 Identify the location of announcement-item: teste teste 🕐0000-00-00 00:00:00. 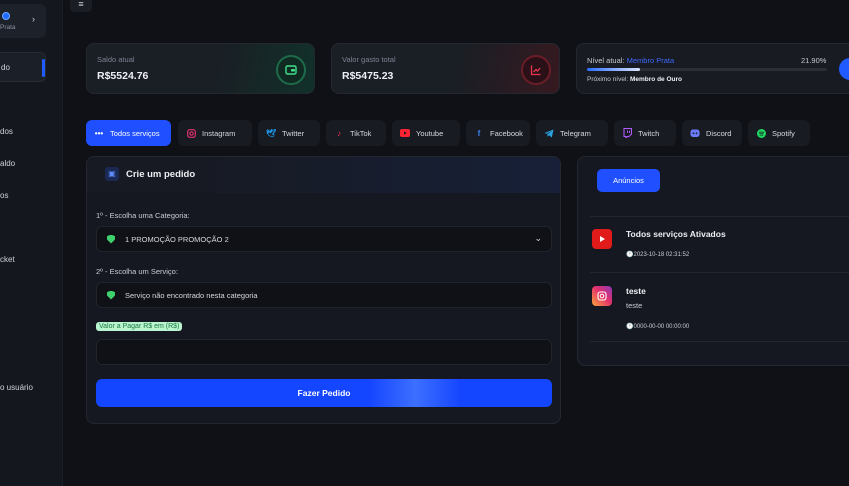
(719, 311).